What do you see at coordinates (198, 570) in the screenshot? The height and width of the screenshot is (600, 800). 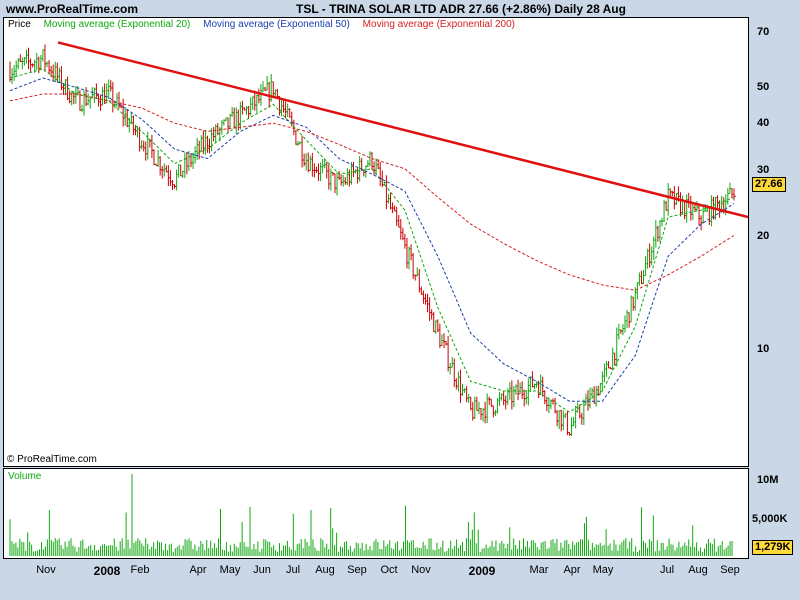 I see `x-tick-apr: Apr` at bounding box center [198, 570].